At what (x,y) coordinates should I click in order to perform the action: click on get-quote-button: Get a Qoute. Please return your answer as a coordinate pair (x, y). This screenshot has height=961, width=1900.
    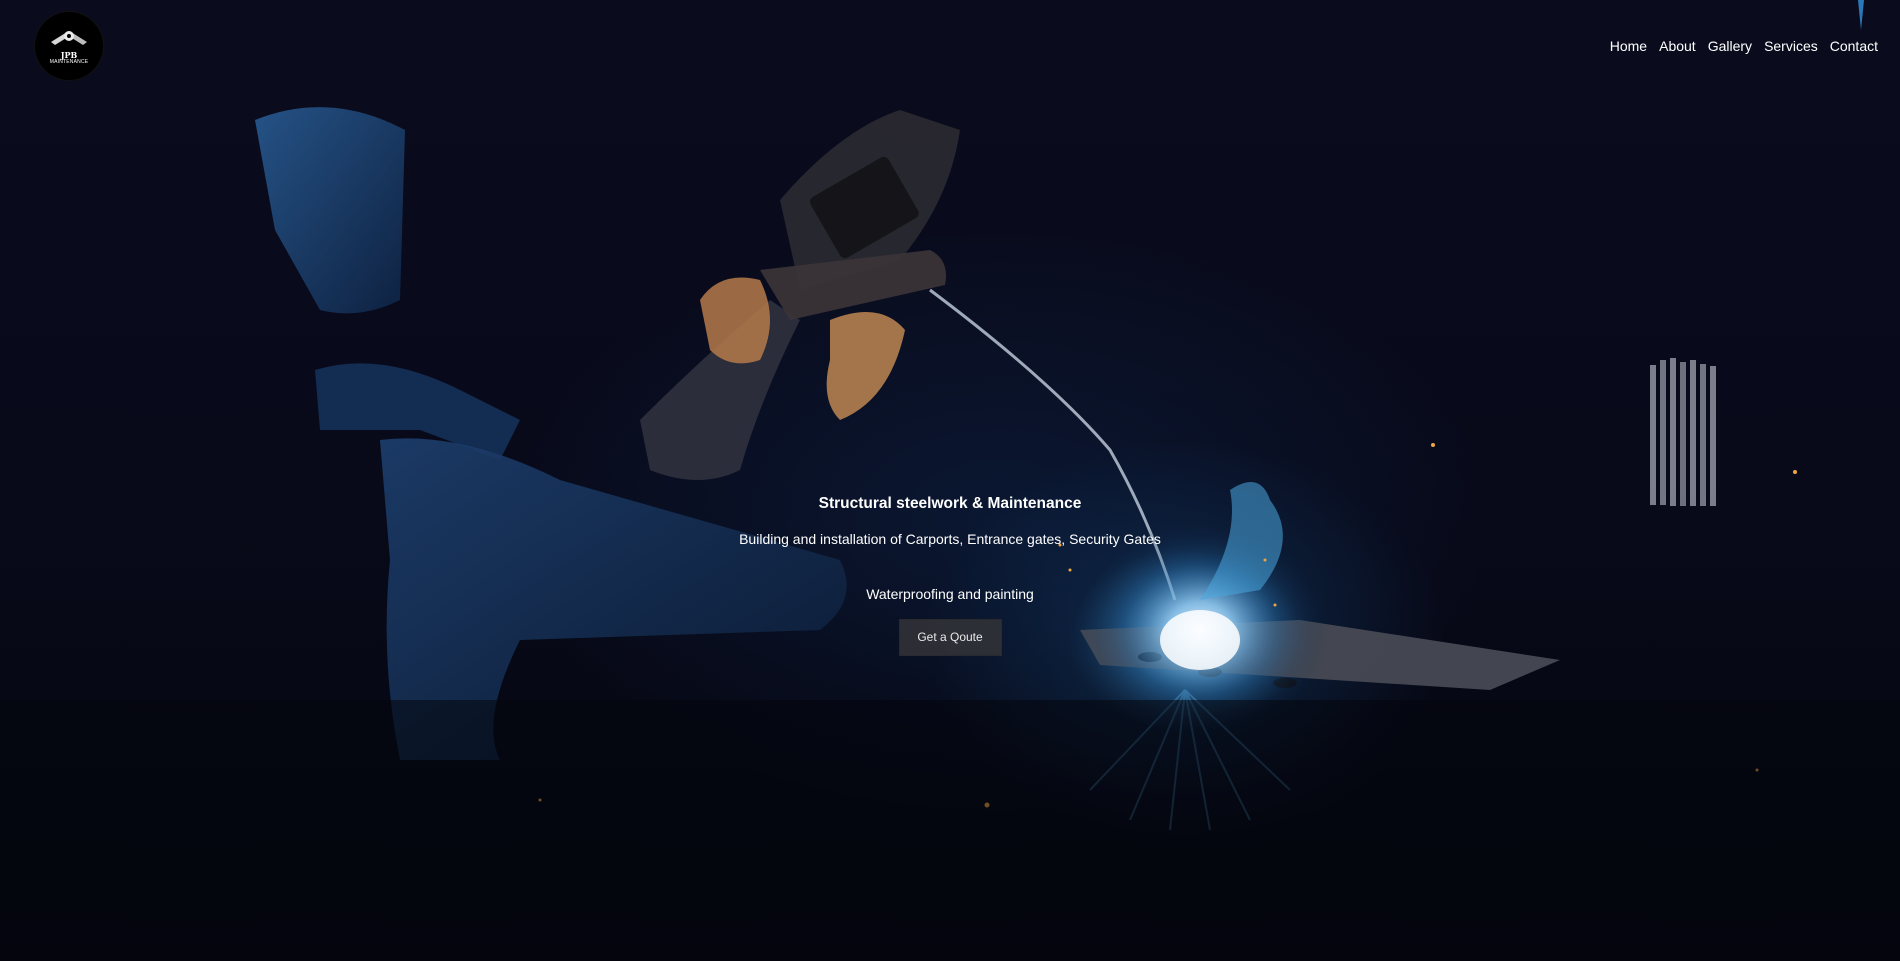
    Looking at the image, I should click on (950, 637).